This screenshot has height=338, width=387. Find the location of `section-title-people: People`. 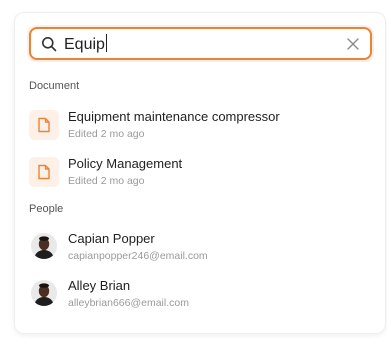

section-title-people: People is located at coordinates (46, 209).